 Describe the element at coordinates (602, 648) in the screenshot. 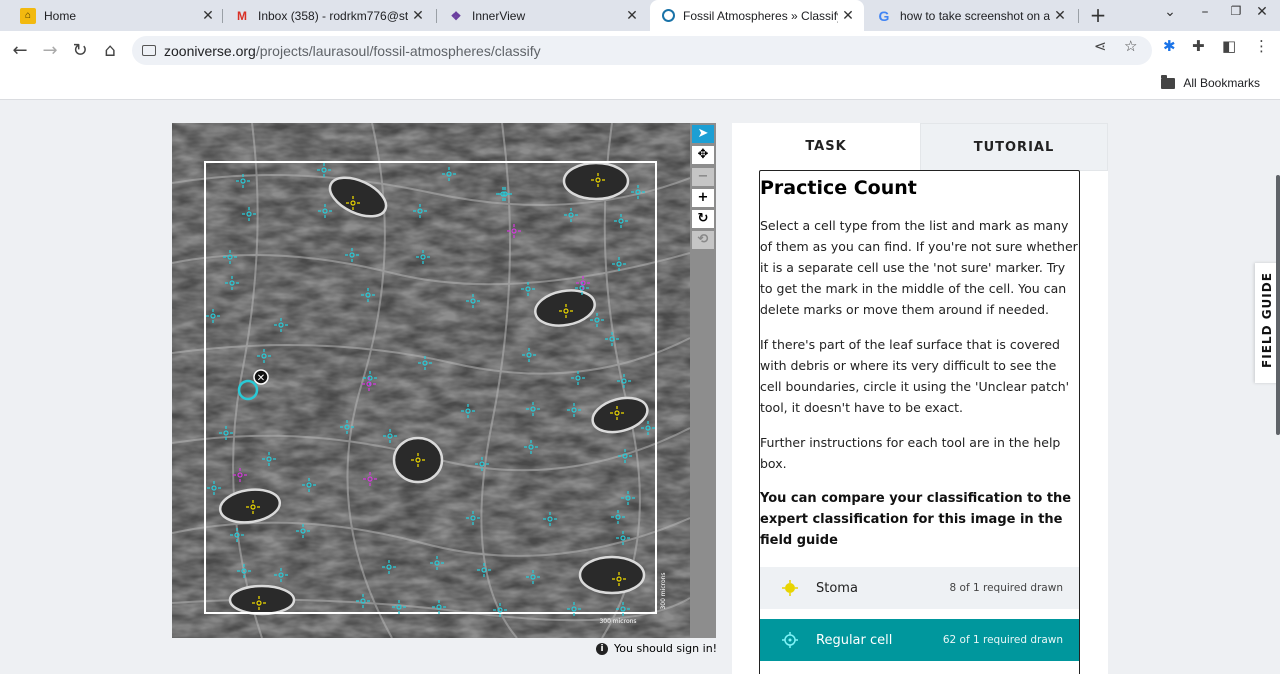

I see `info-icon: i` at that location.